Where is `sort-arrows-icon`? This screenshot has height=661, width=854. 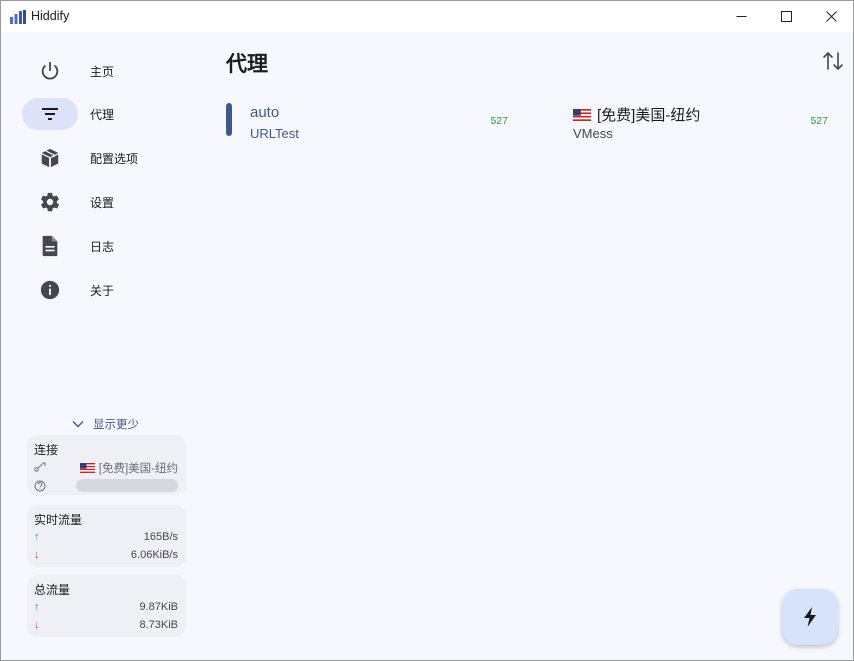 sort-arrows-icon is located at coordinates (833, 61).